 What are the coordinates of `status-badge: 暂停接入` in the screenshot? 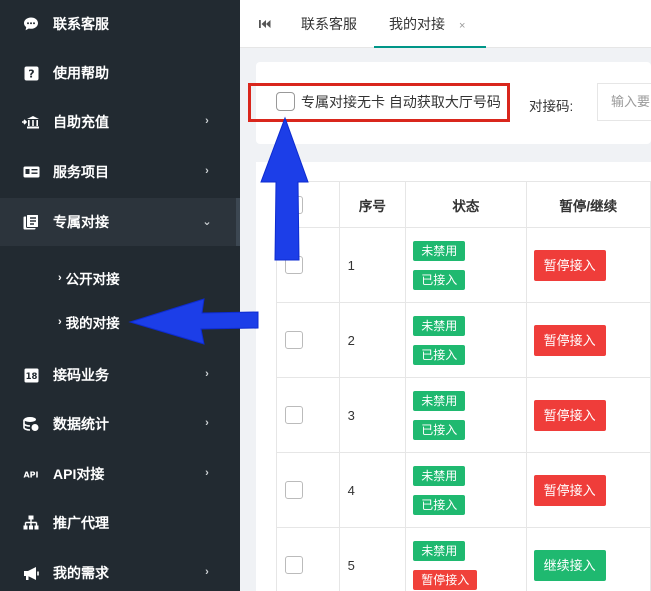 It's located at (445, 579).